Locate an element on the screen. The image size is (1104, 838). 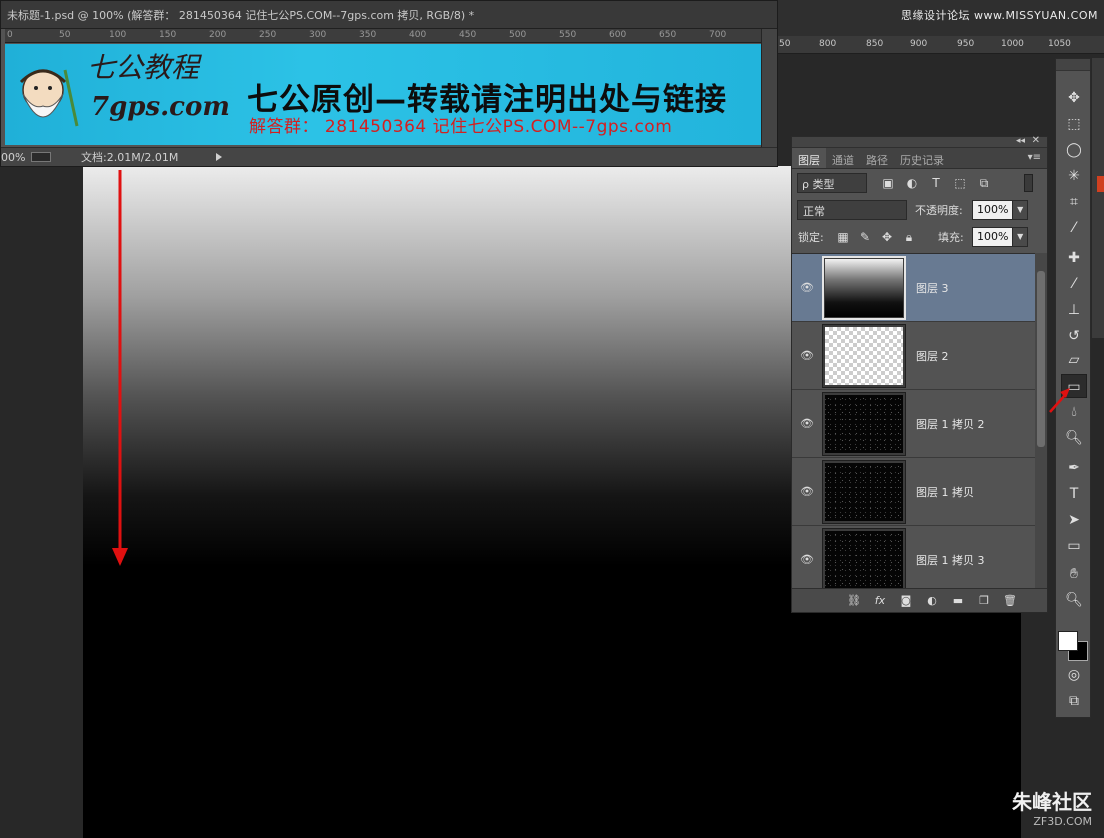
layer-row: 👁︎ 图层 1 拷贝 is located at coordinates (913, 492).